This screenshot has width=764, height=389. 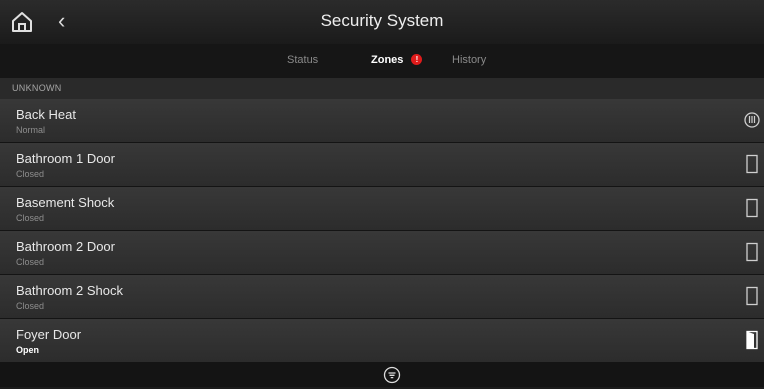 What do you see at coordinates (392, 375) in the screenshot?
I see `filter-icon` at bounding box center [392, 375].